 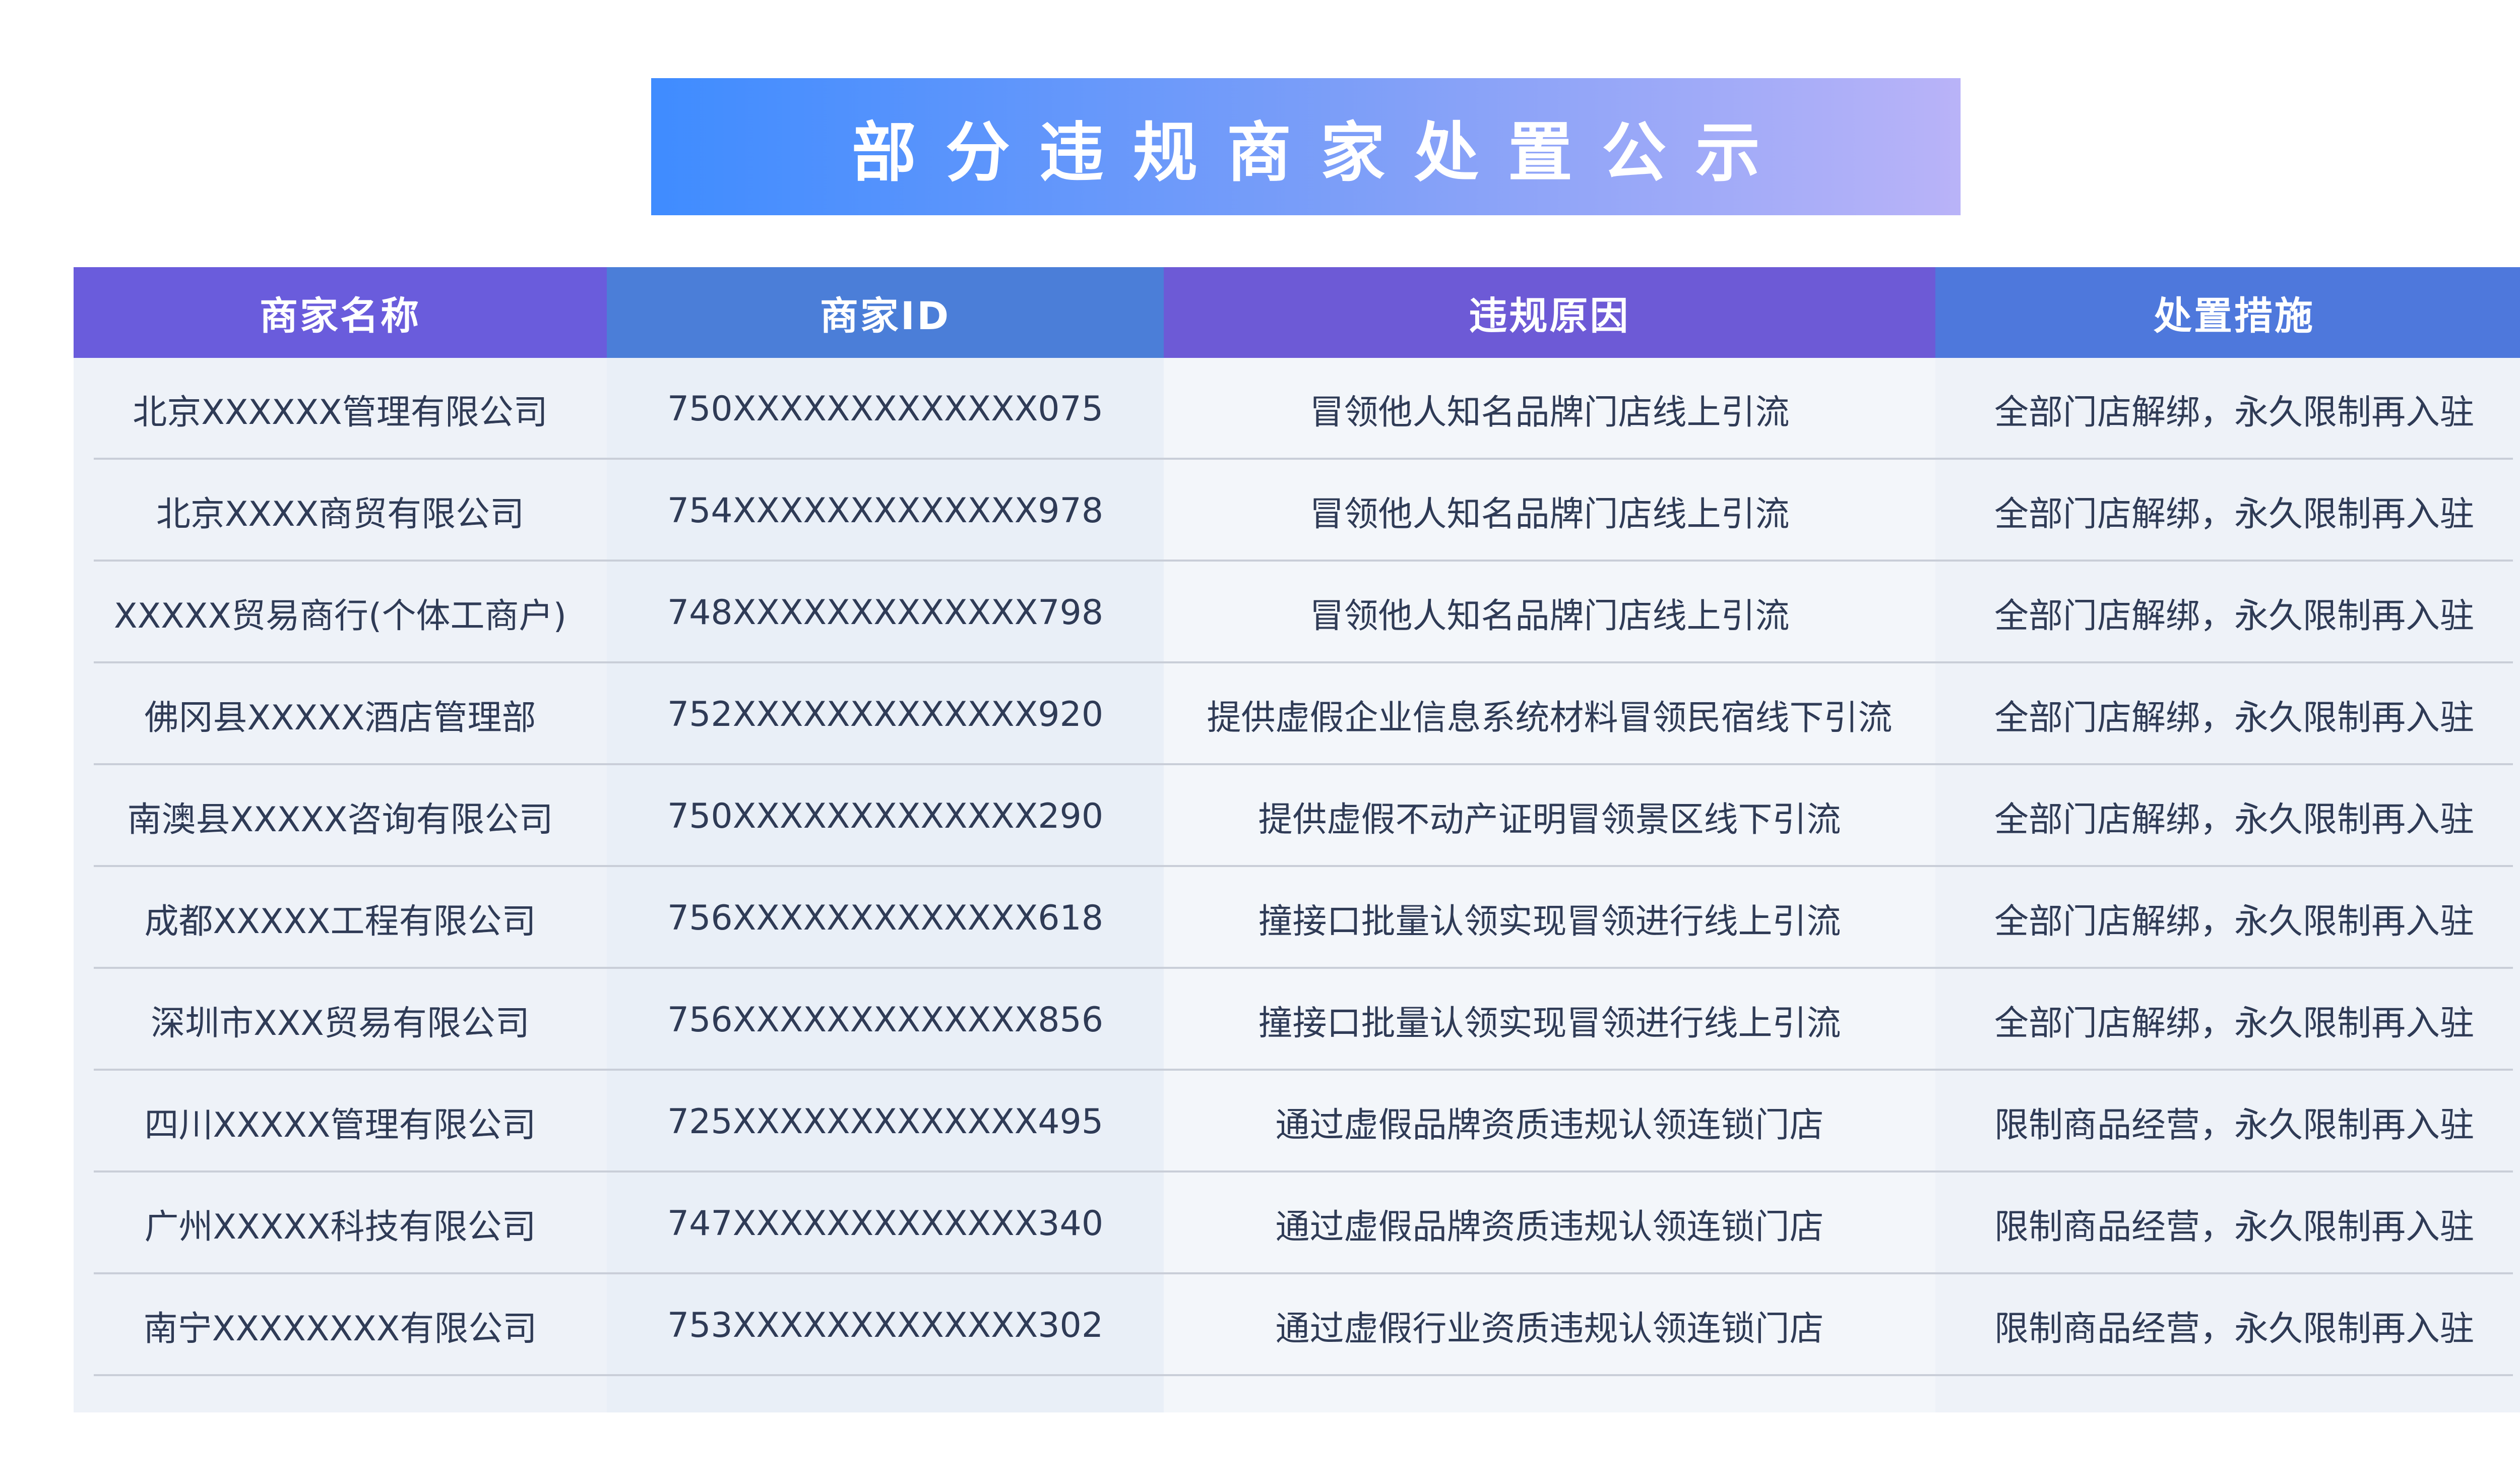 I want to click on merchant-name-cell: 北京XXXXXX管理有限公司, so click(x=340, y=409).